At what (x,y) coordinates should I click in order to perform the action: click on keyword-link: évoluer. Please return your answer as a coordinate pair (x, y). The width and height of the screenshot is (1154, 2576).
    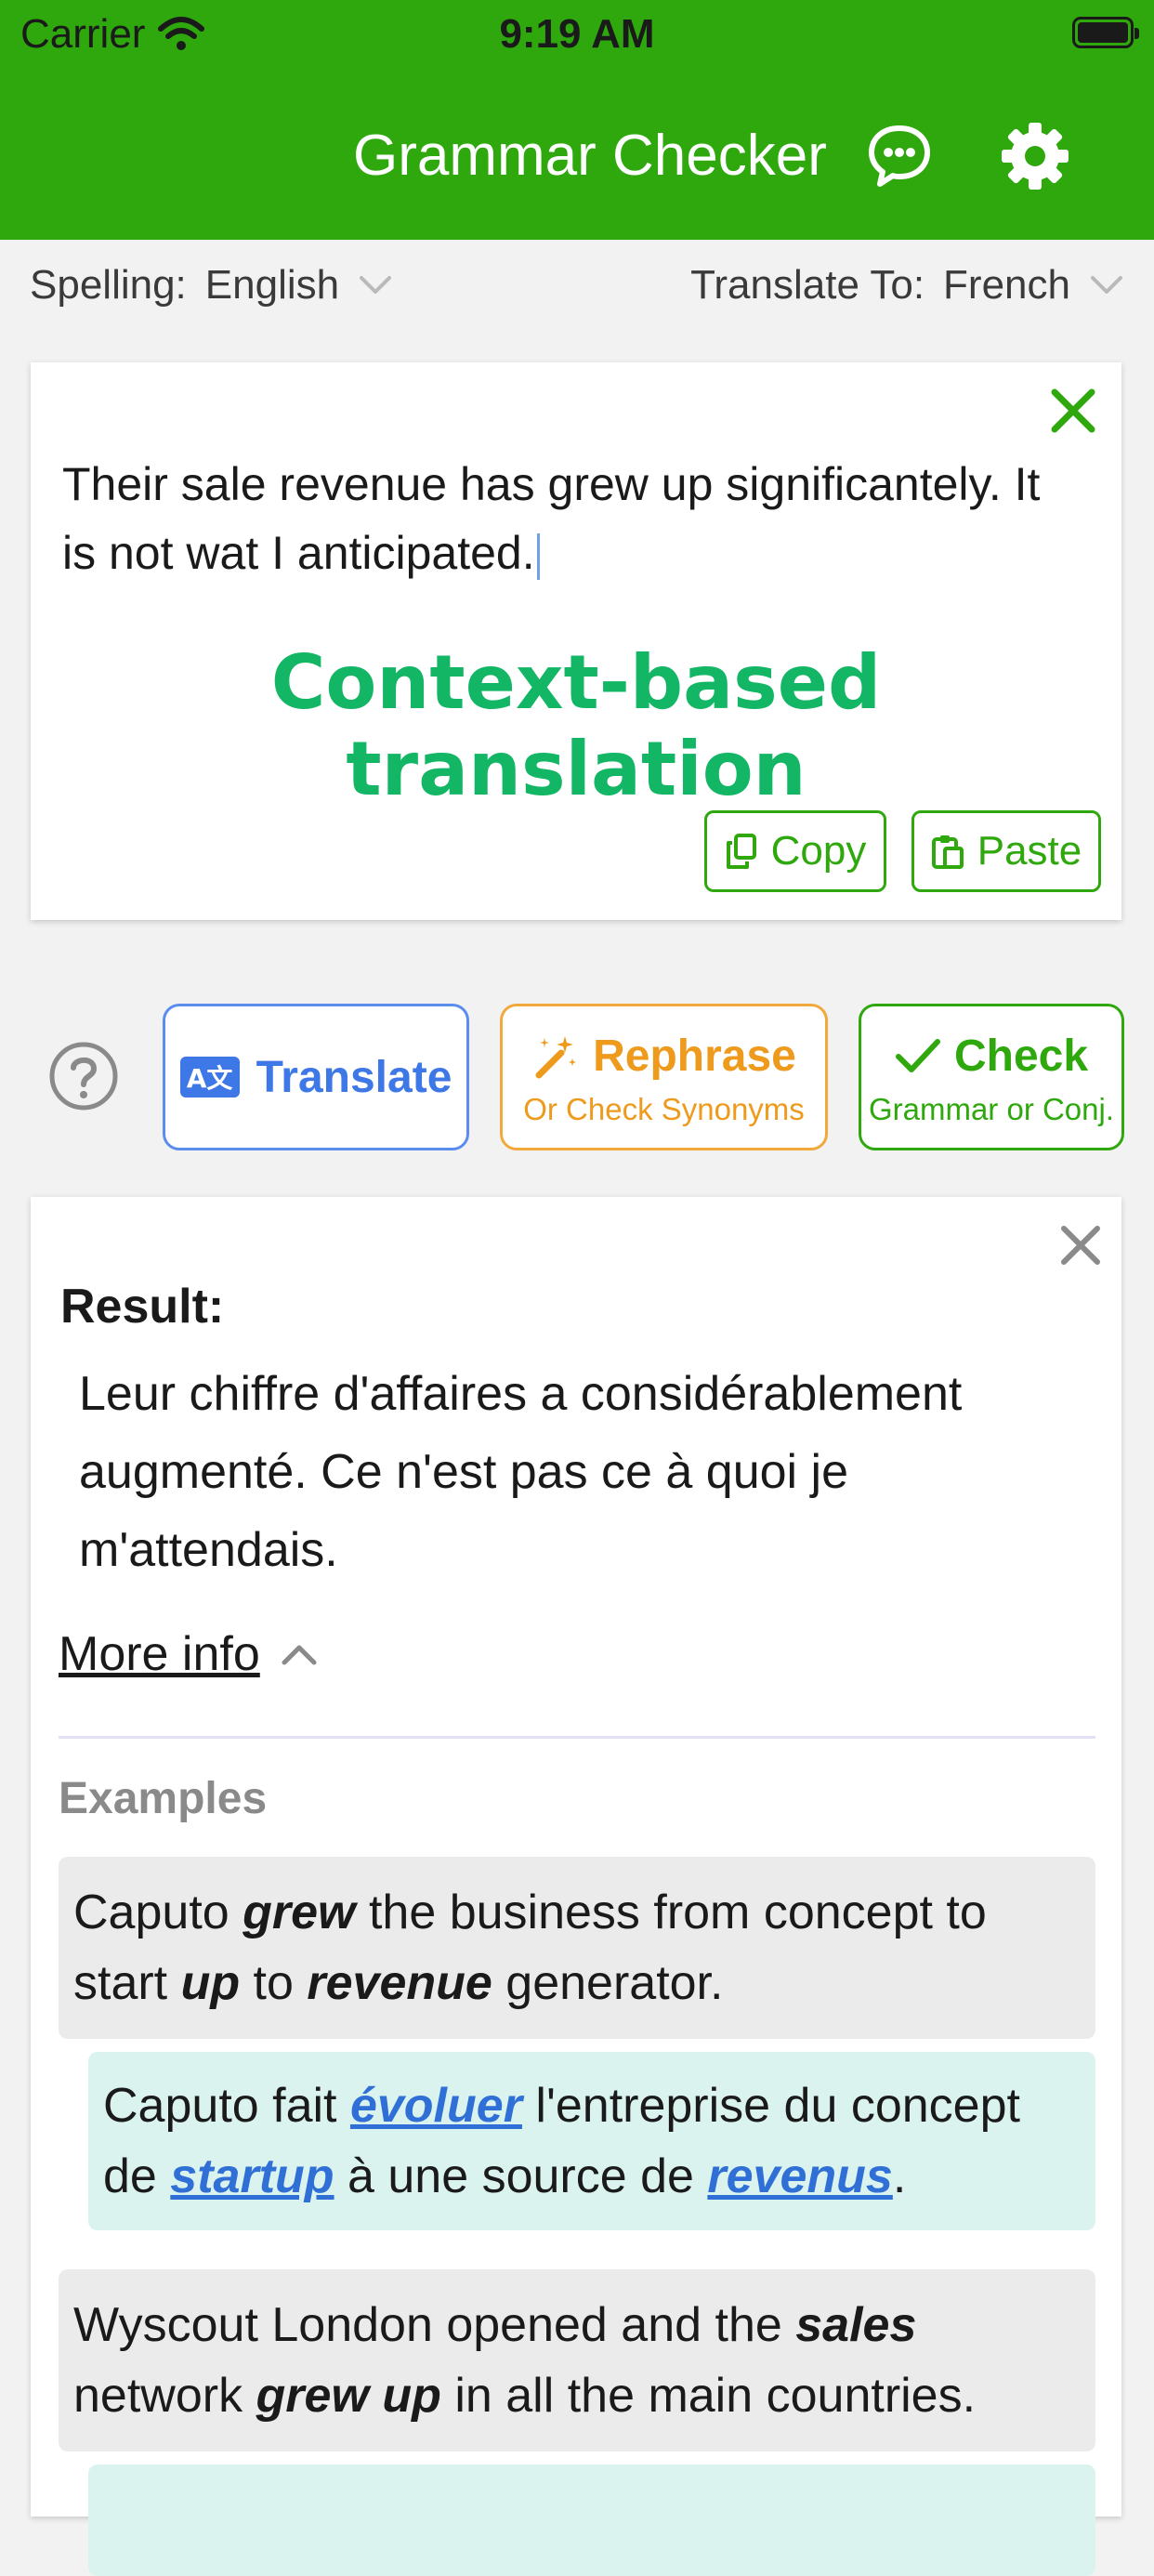
    Looking at the image, I should click on (436, 2106).